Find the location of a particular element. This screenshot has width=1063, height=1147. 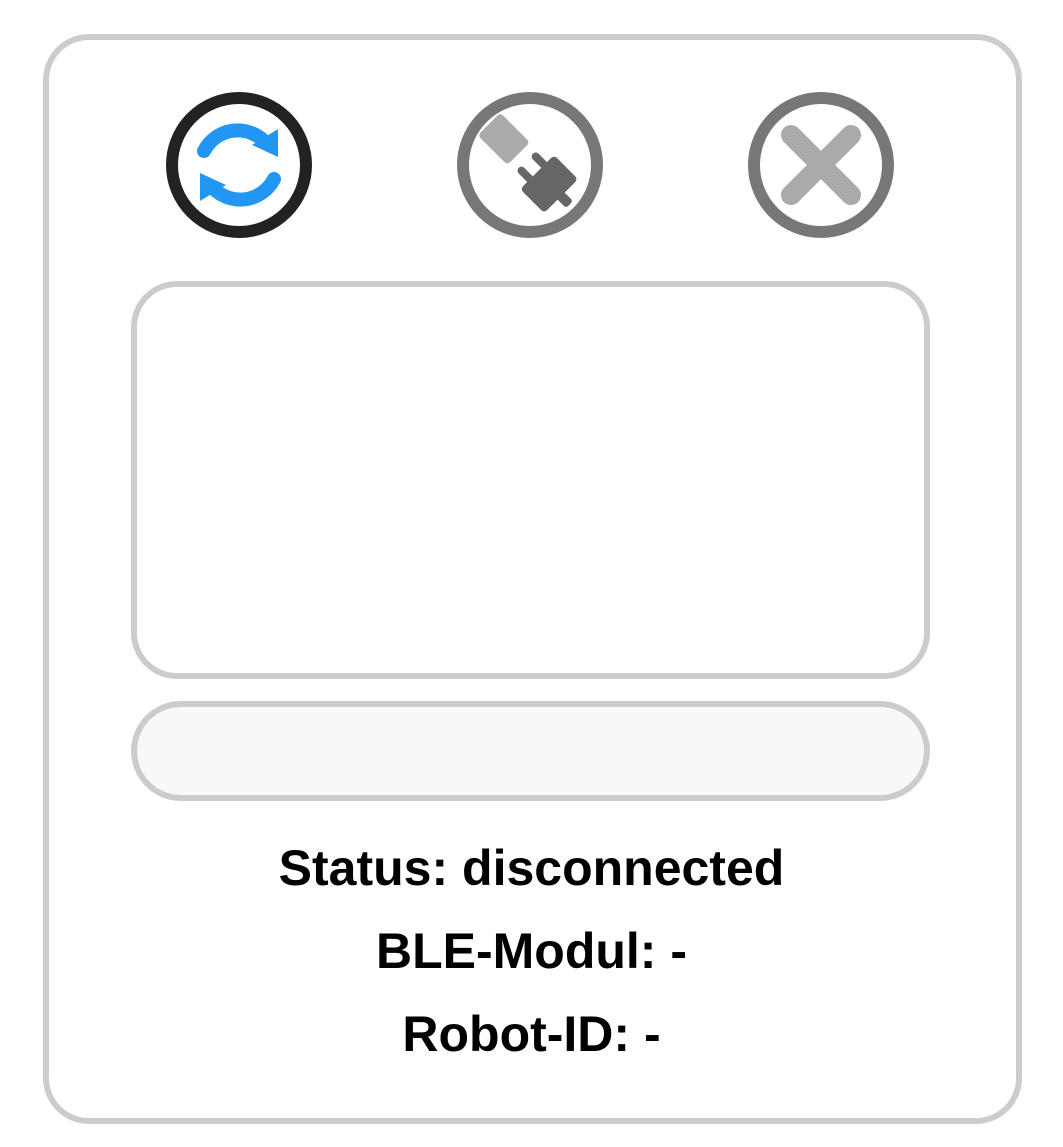

refresh-button is located at coordinates (239, 165).